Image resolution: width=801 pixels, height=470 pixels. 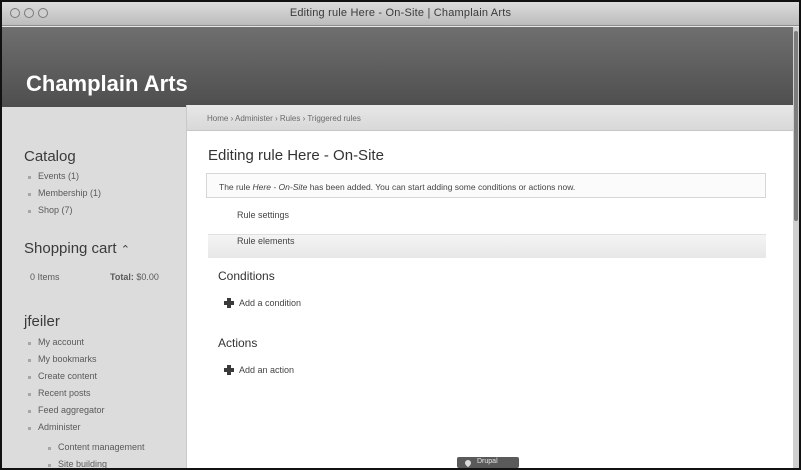 I want to click on sidebar-item-administer: Administer, so click(x=59, y=427).